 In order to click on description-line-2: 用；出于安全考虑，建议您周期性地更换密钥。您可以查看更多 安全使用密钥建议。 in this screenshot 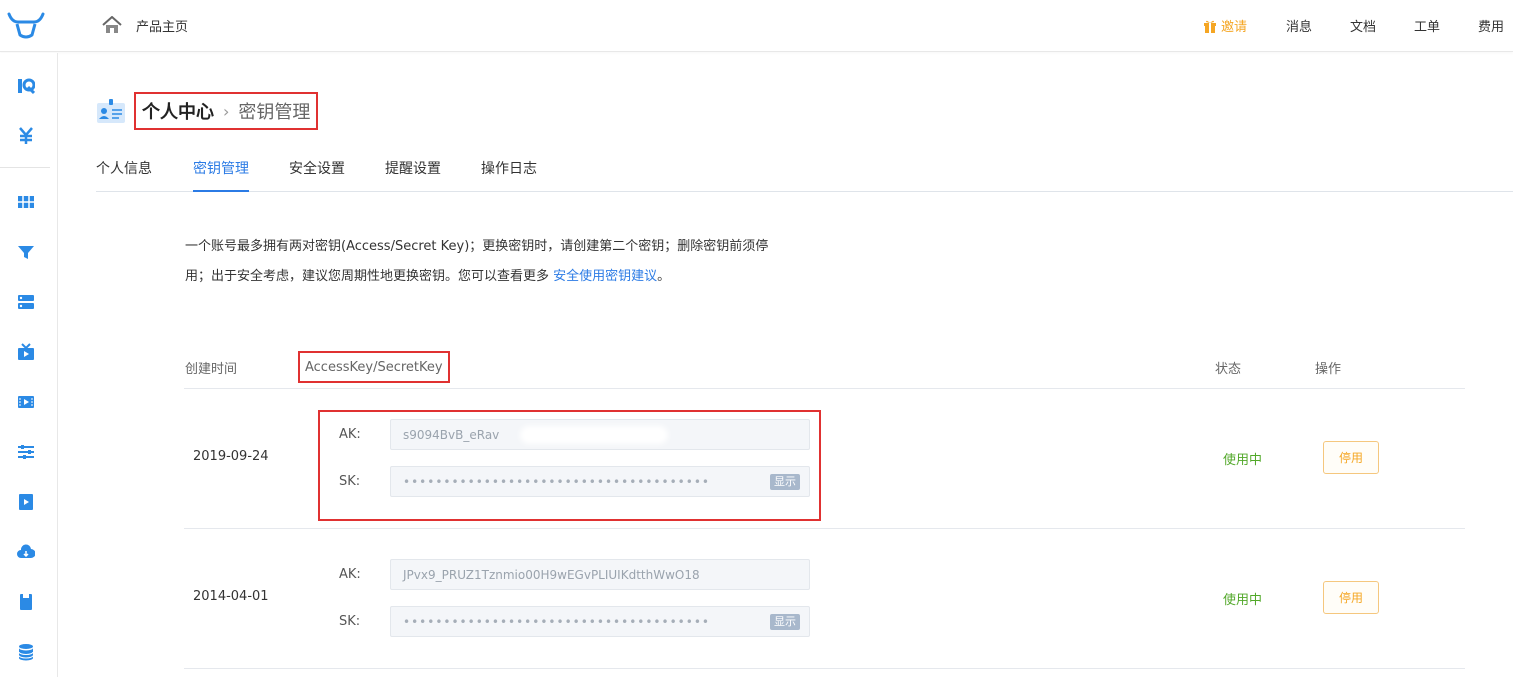, I will do `click(500, 277)`.